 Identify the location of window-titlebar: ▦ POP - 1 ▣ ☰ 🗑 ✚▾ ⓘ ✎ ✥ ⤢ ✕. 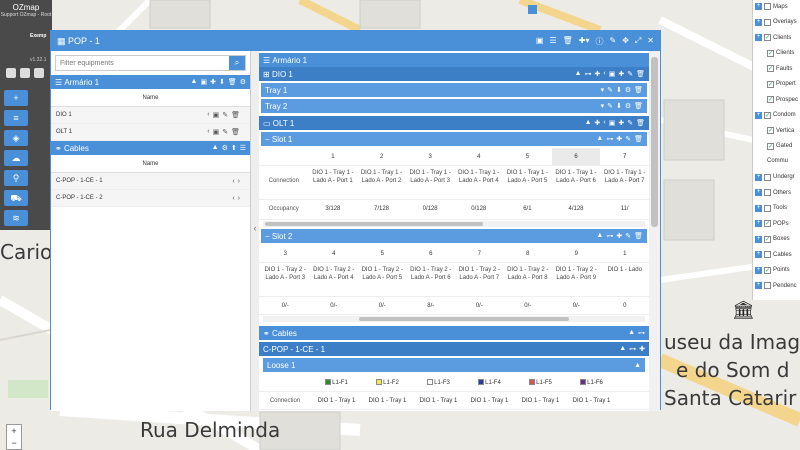
(355, 41).